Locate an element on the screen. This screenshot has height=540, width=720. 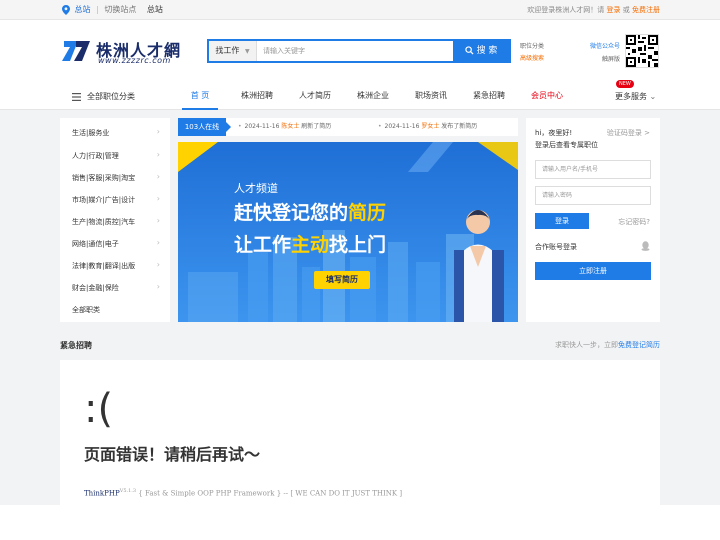
category-label: 生产|物流|质控|汽车 is located at coordinates (104, 222).